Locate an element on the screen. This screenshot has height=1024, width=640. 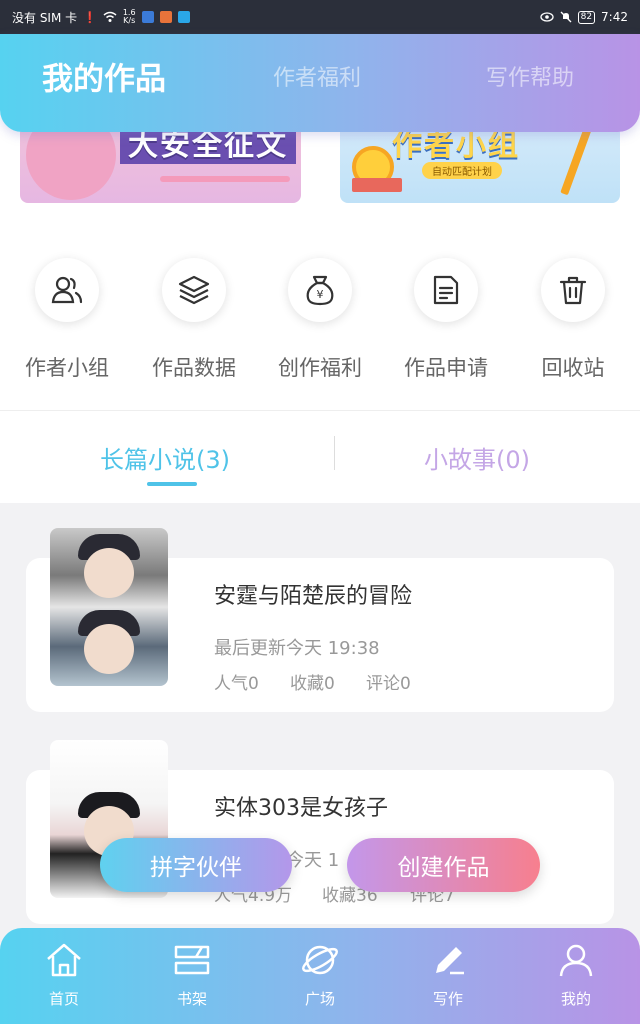
banner-decoration is located at coordinates (225, 179).